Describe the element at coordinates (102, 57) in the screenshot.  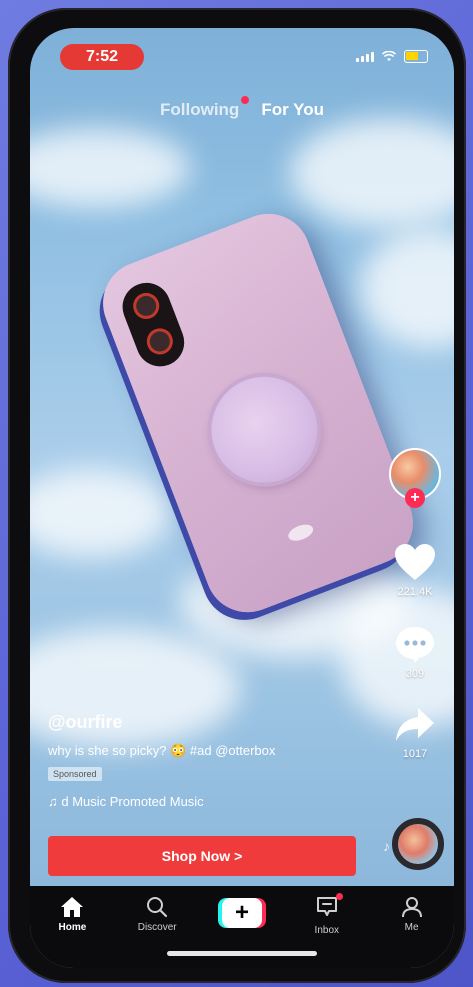
I see `status-time: 7:52` at that location.